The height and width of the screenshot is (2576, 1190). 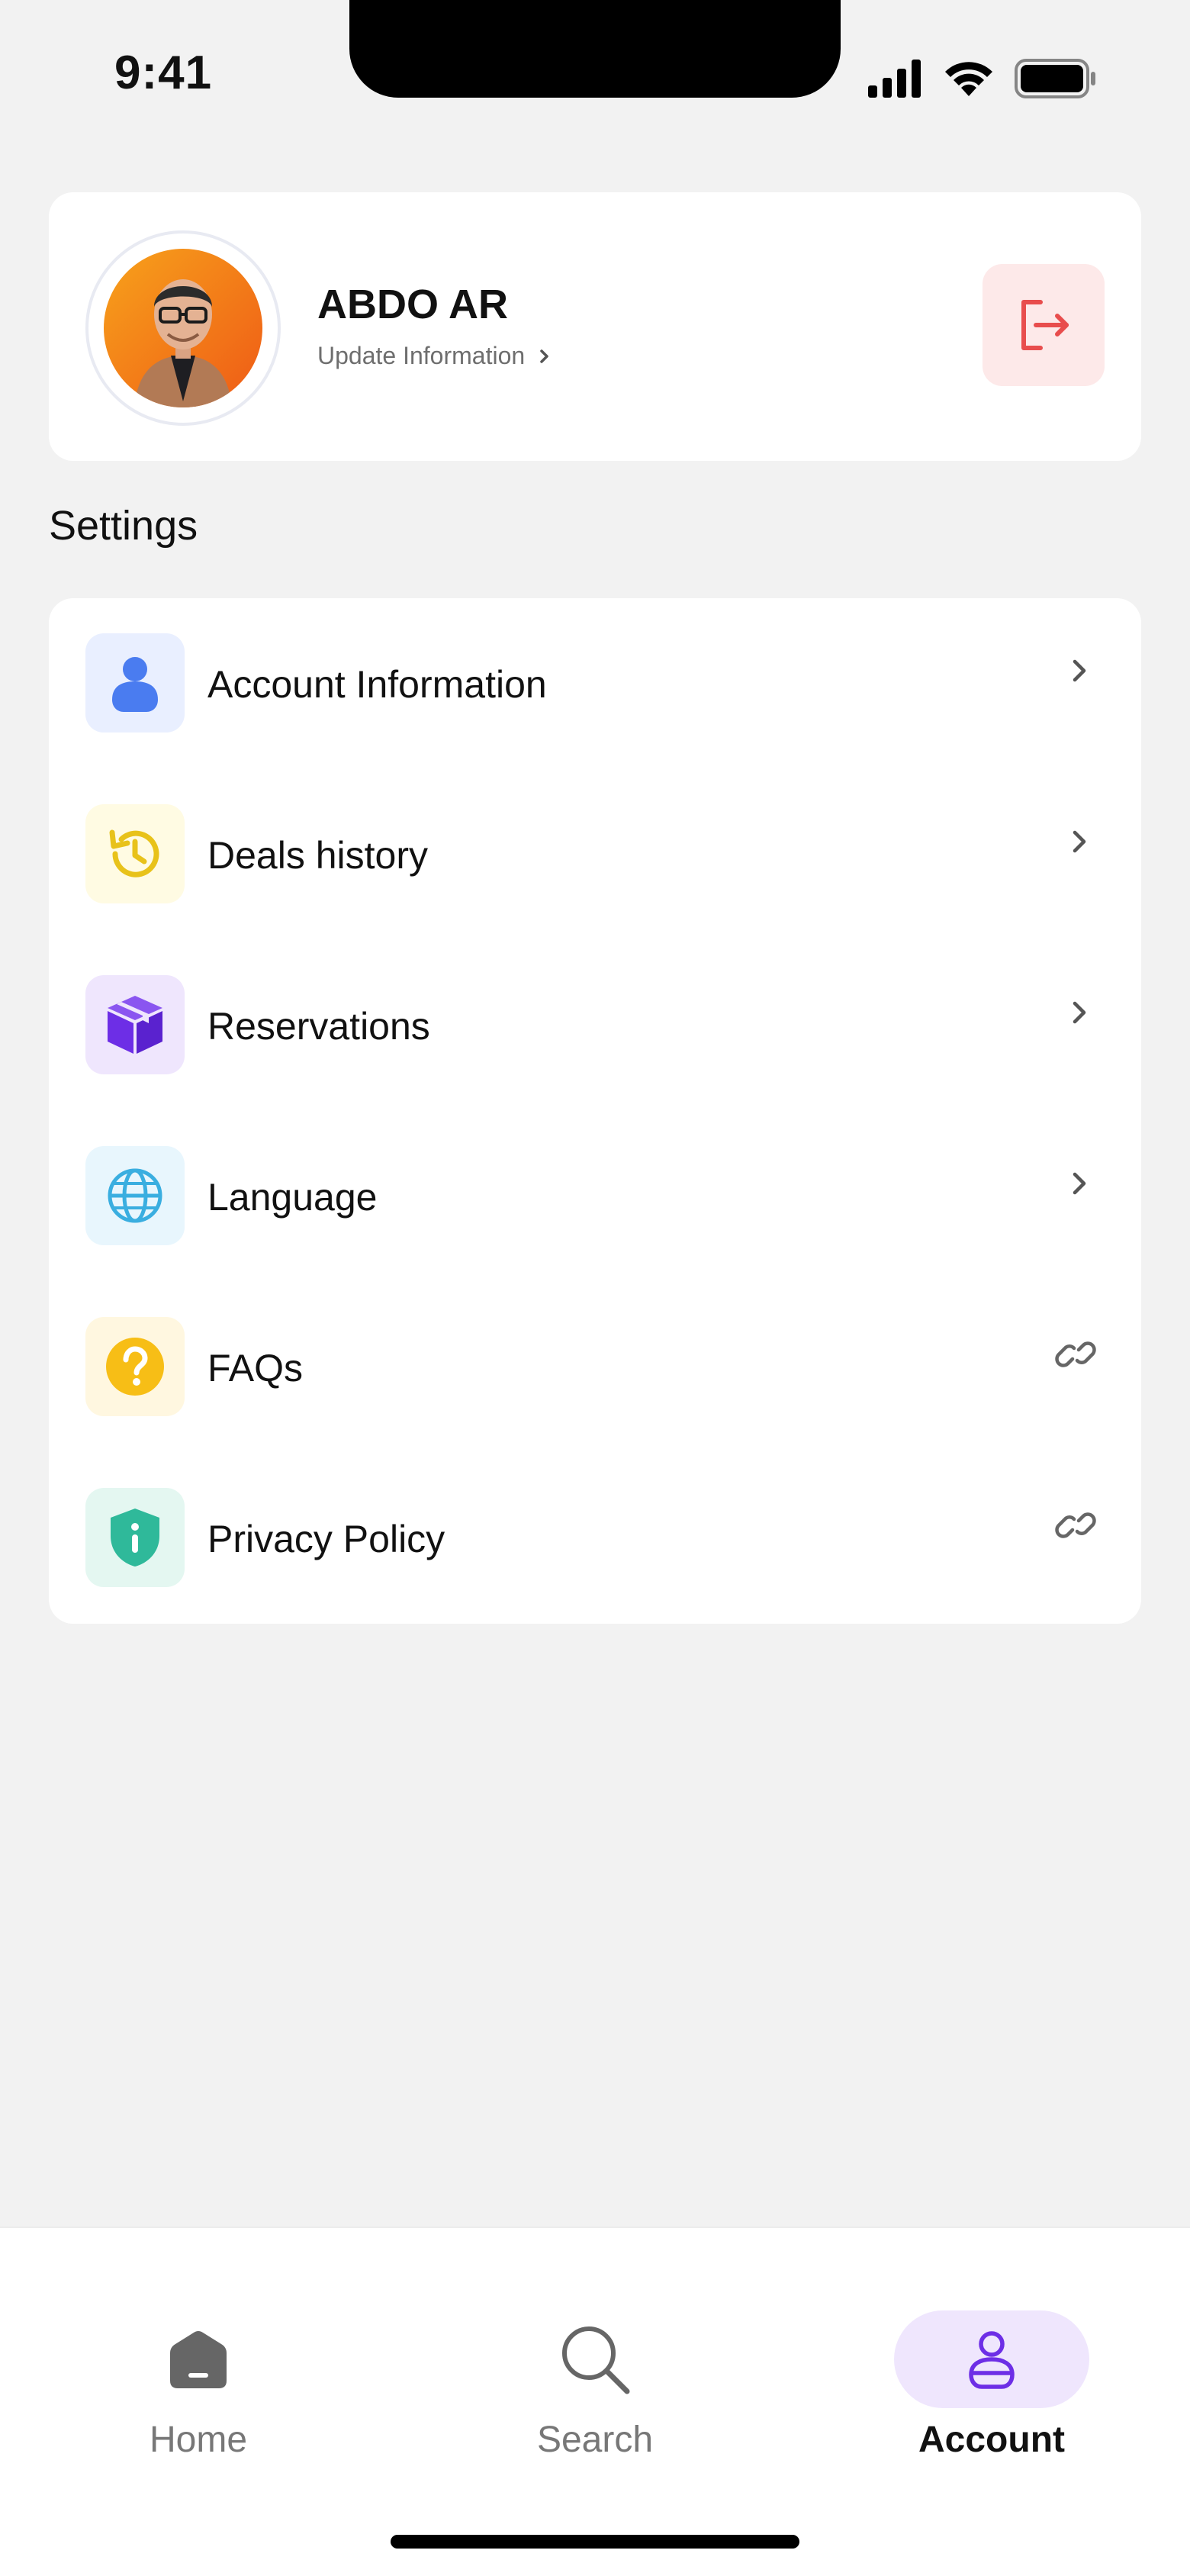 I want to click on settings-item-label: Account Information, so click(x=377, y=684).